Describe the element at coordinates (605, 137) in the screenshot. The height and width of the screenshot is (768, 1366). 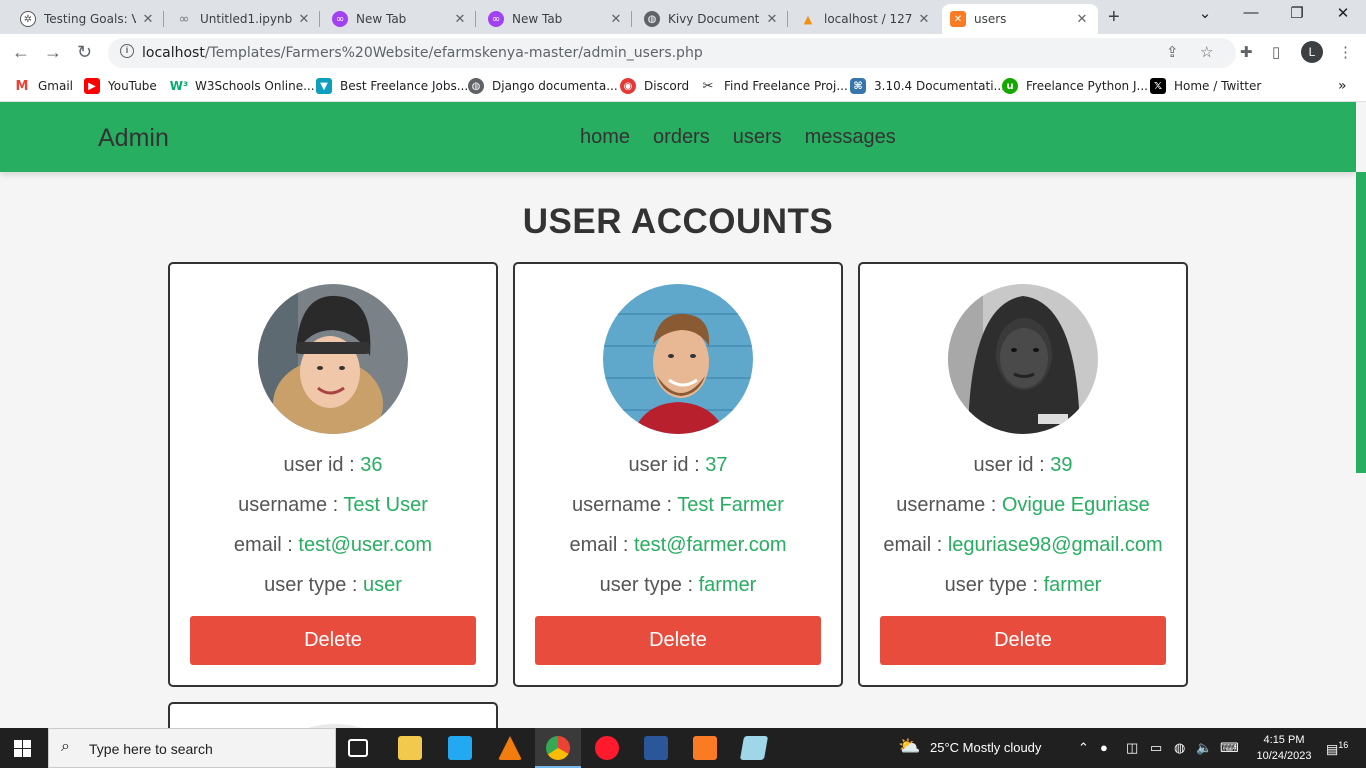
I see `nav-home: home` at that location.